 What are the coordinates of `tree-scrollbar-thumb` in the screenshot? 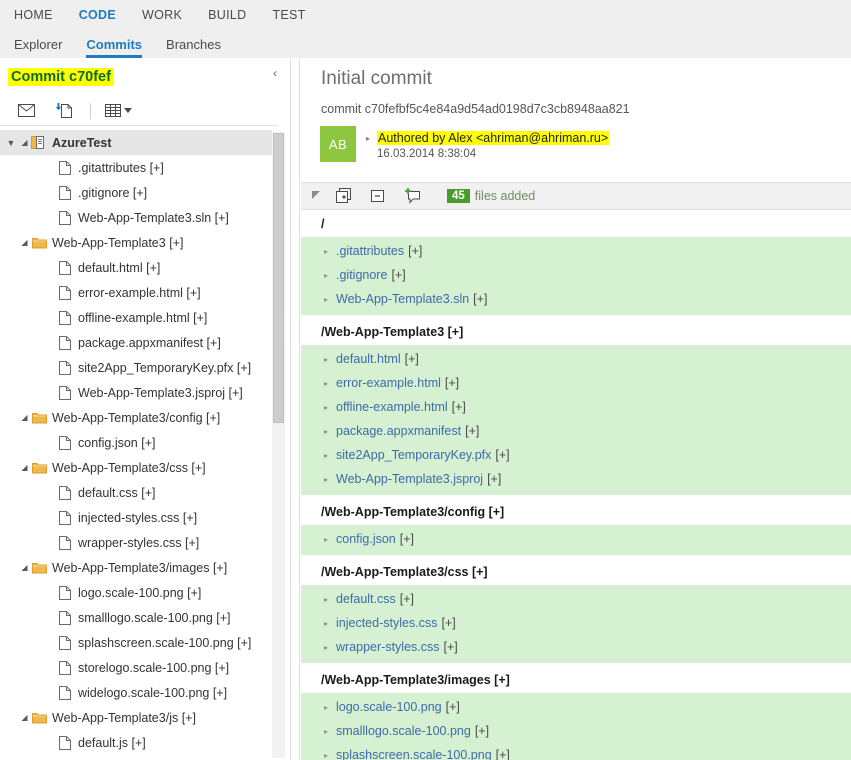 It's located at (278, 278).